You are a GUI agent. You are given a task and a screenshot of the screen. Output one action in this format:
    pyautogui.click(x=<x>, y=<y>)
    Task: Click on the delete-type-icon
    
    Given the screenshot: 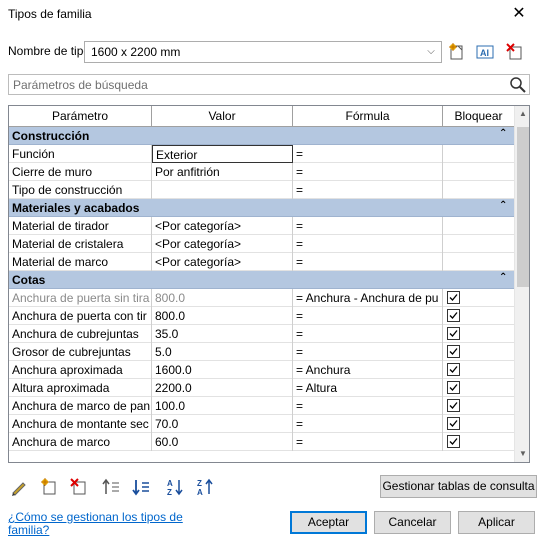 What is the action you would take?
    pyautogui.click(x=515, y=52)
    